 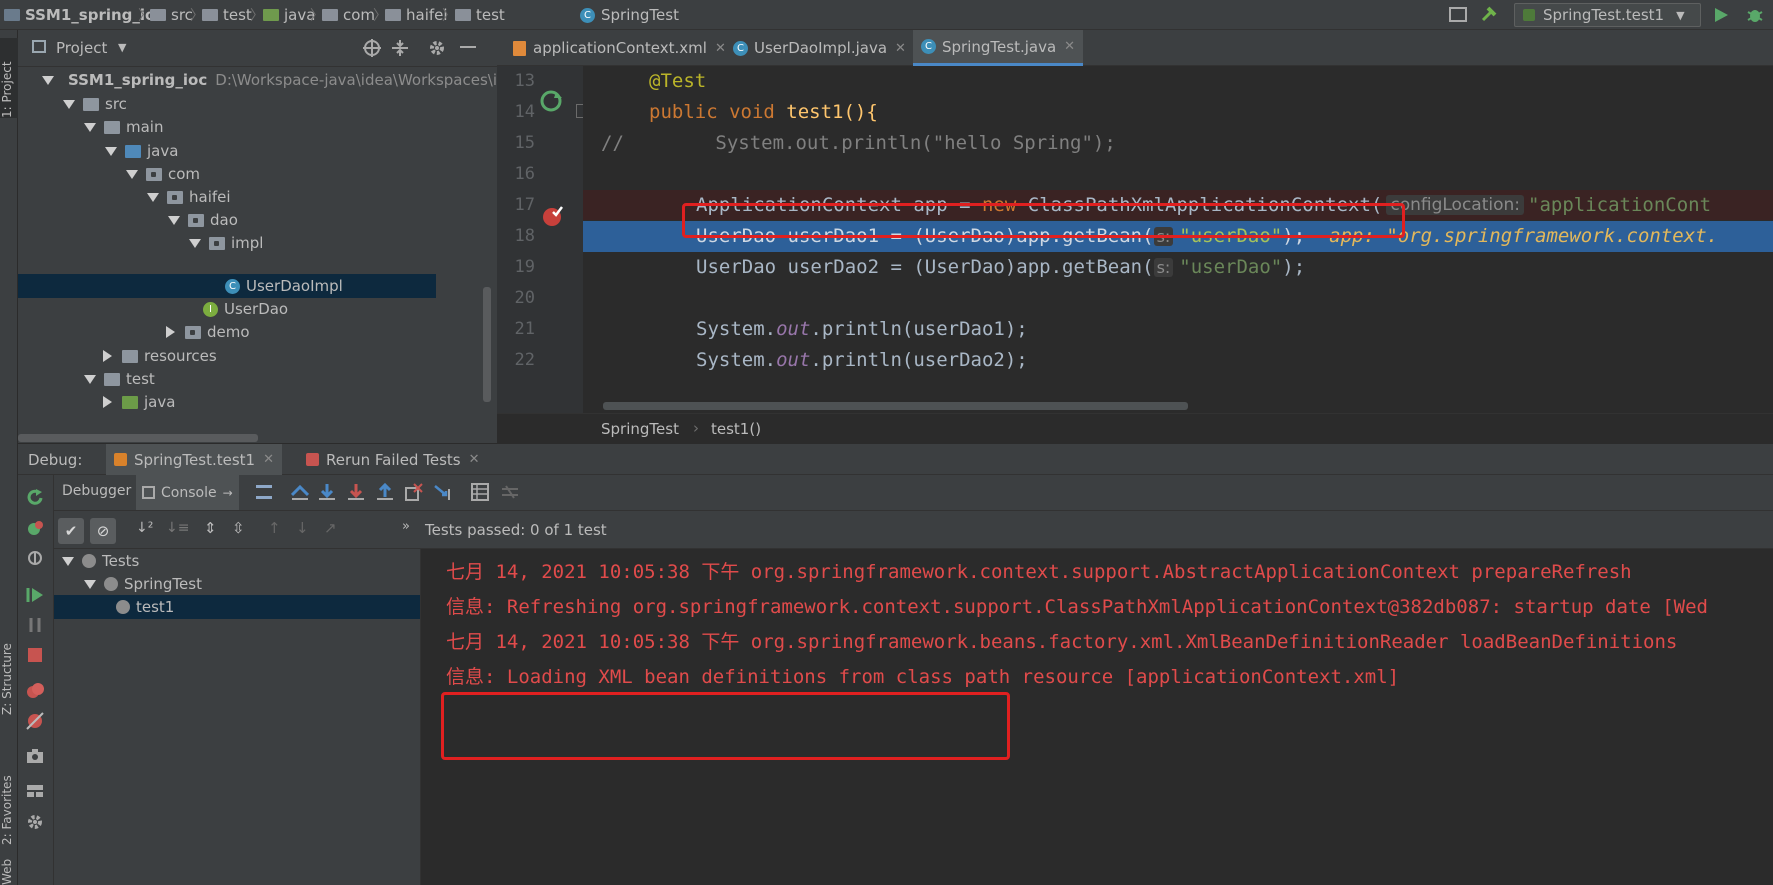 What do you see at coordinates (96, 491) in the screenshot?
I see `tab-debugger: Debugger` at bounding box center [96, 491].